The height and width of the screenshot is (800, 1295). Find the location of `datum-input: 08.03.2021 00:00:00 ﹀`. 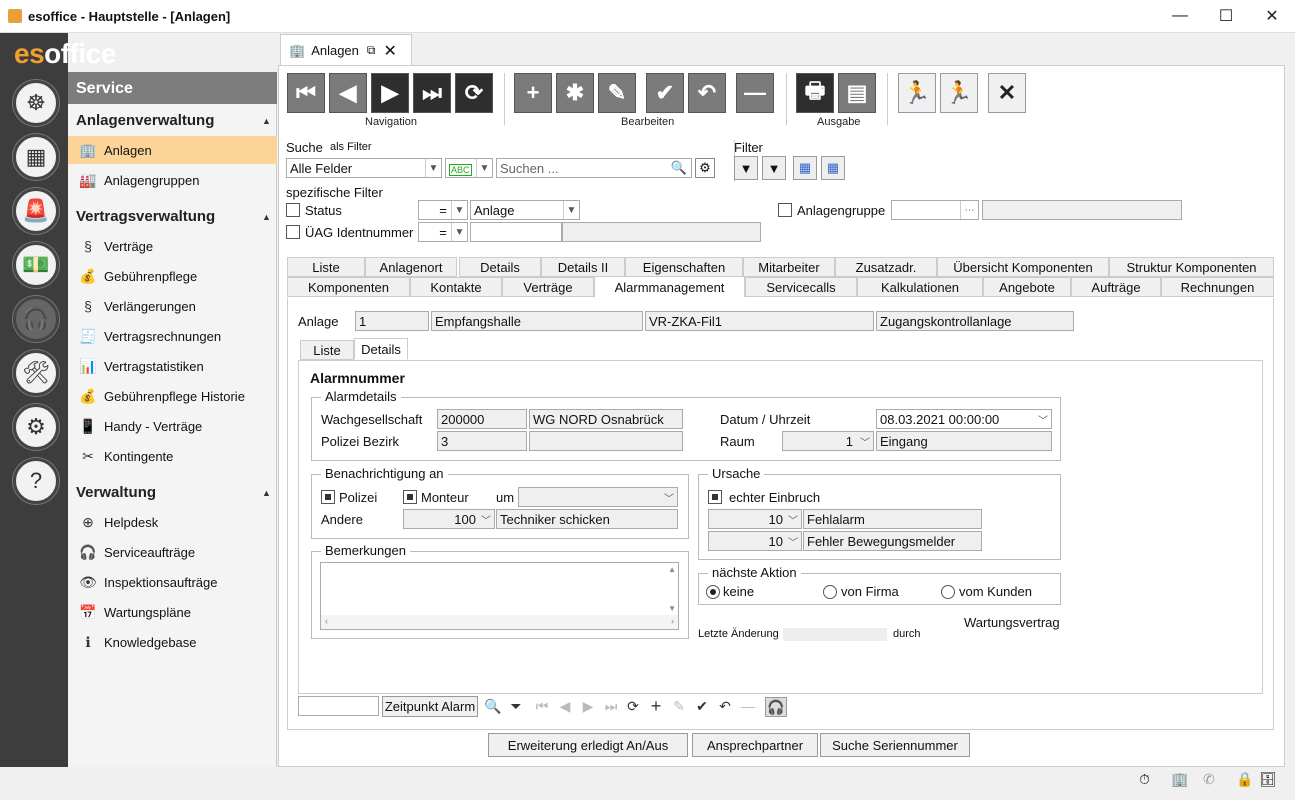

datum-input: 08.03.2021 00:00:00 ﹀ is located at coordinates (964, 419).